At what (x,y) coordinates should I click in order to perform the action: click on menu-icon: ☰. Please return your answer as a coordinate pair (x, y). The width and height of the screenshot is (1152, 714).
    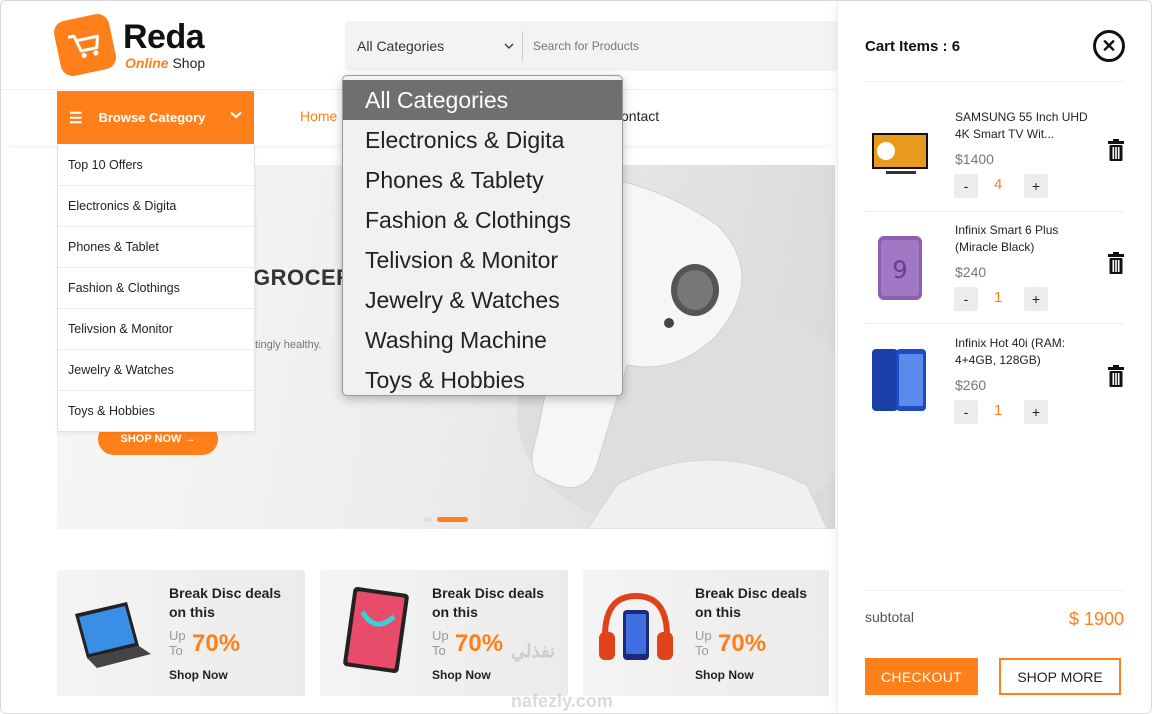
    Looking at the image, I should click on (76, 118).